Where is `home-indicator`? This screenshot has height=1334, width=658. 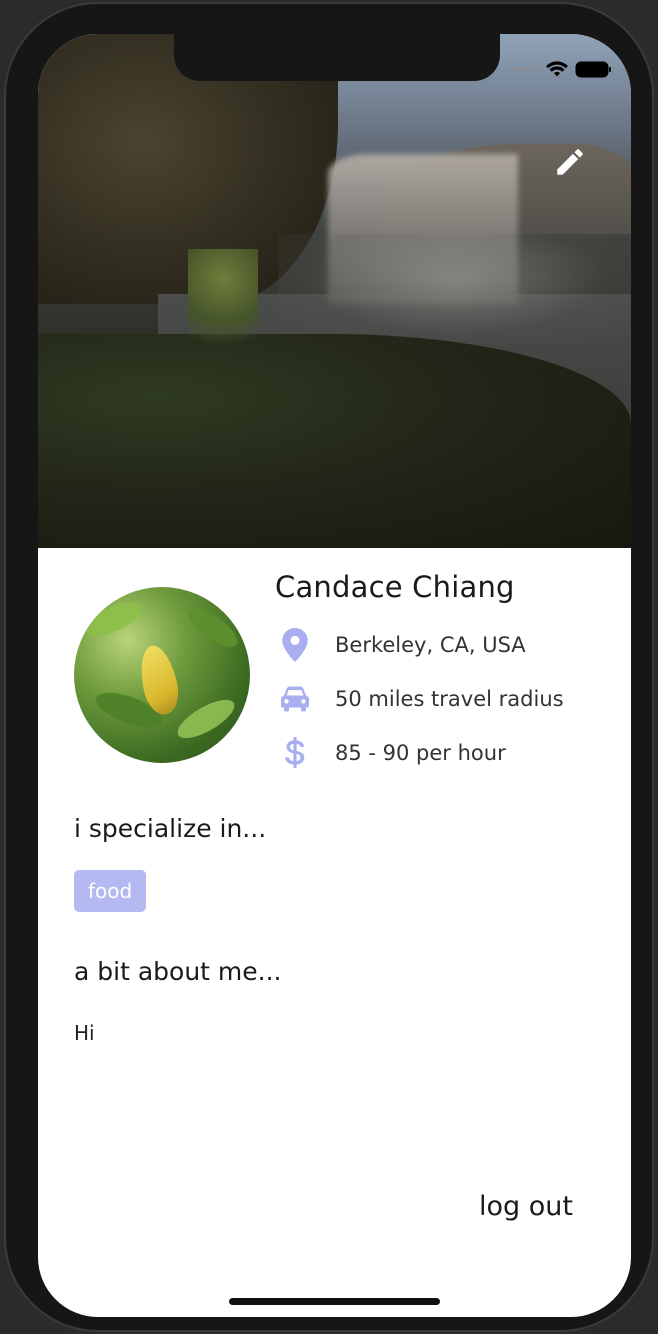 home-indicator is located at coordinates (334, 1301).